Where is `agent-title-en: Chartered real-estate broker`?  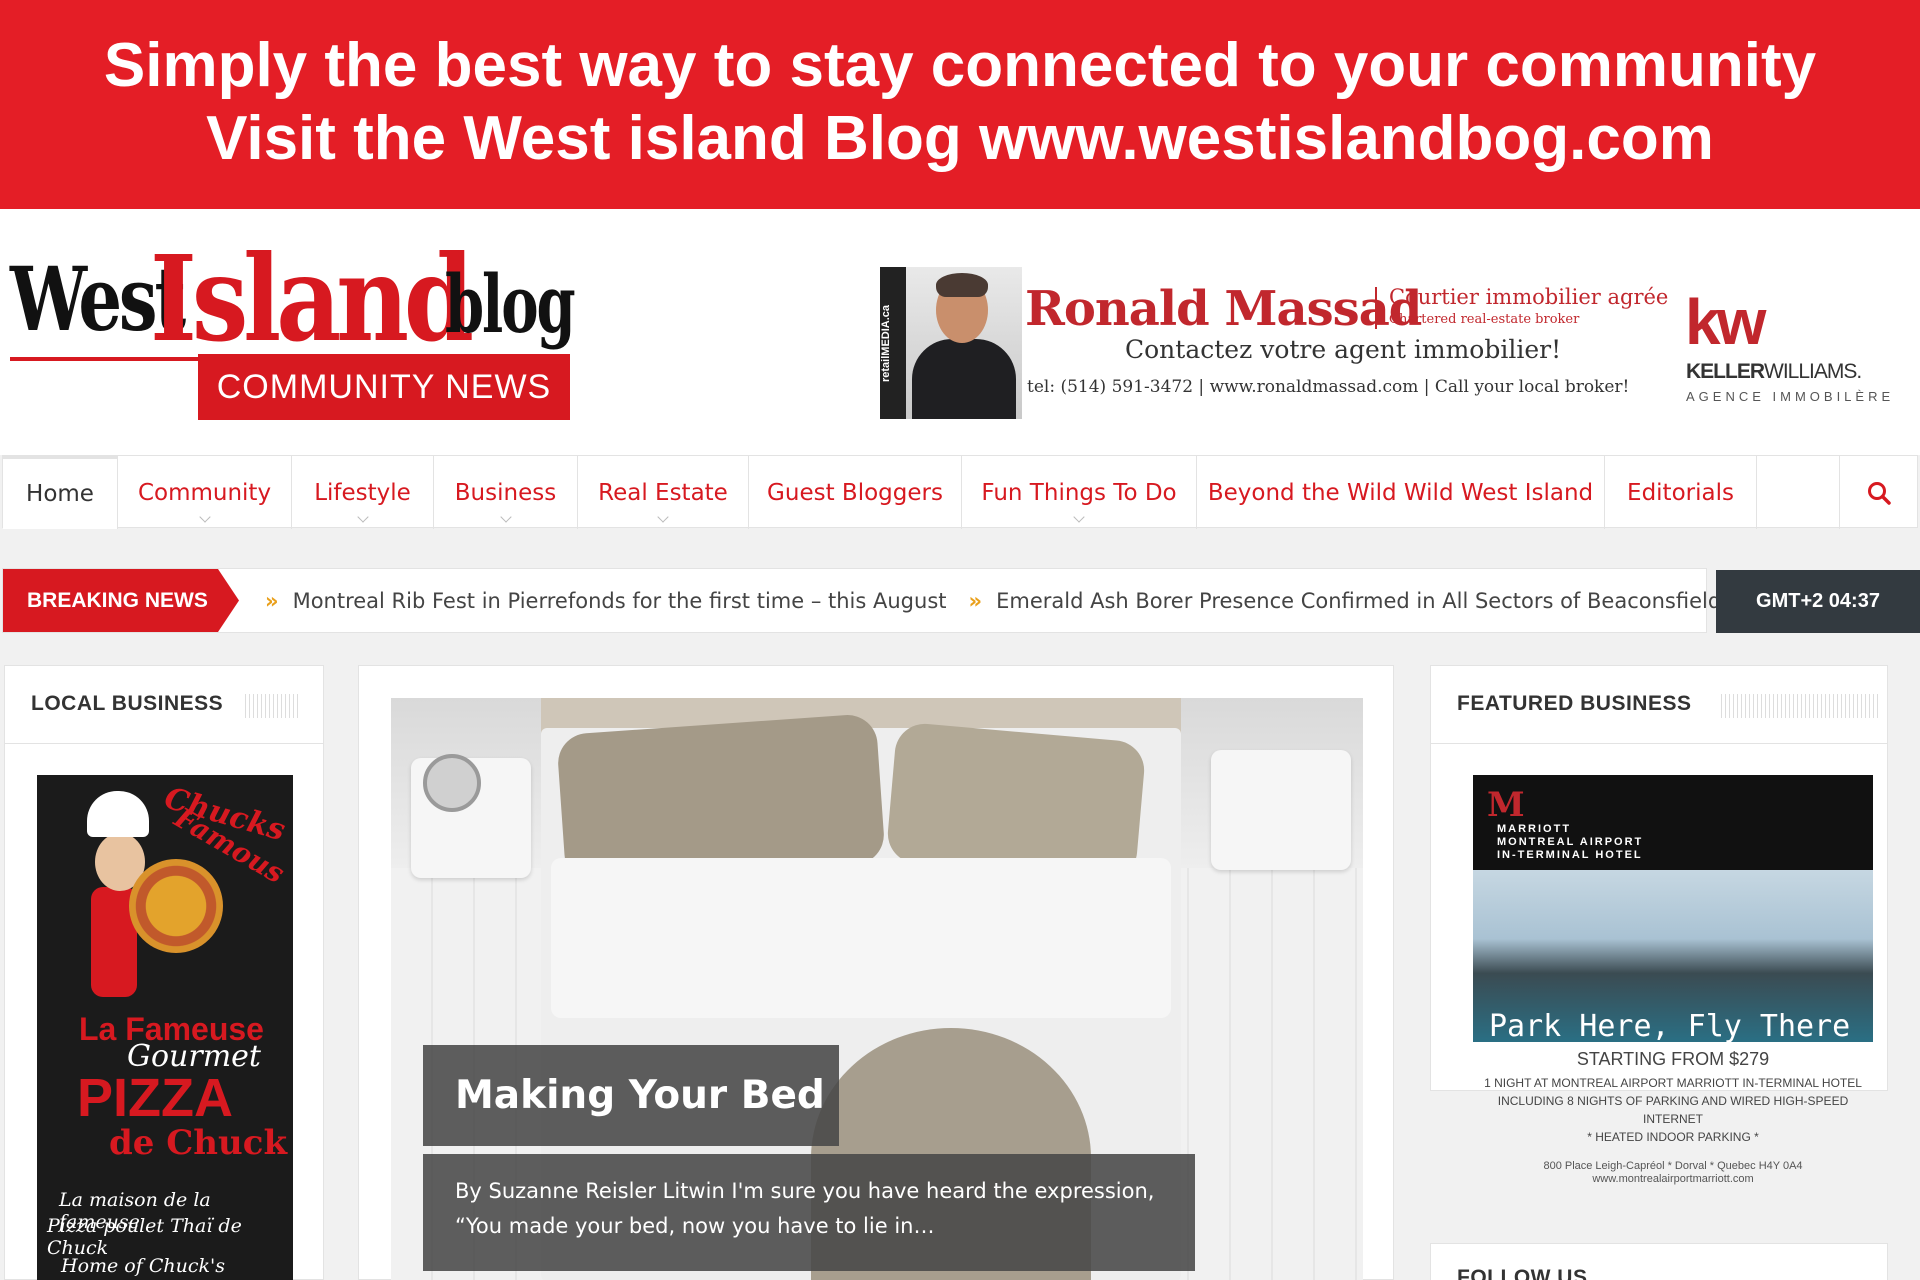
agent-title-en: Chartered real-estate broker is located at coordinates (1484, 319).